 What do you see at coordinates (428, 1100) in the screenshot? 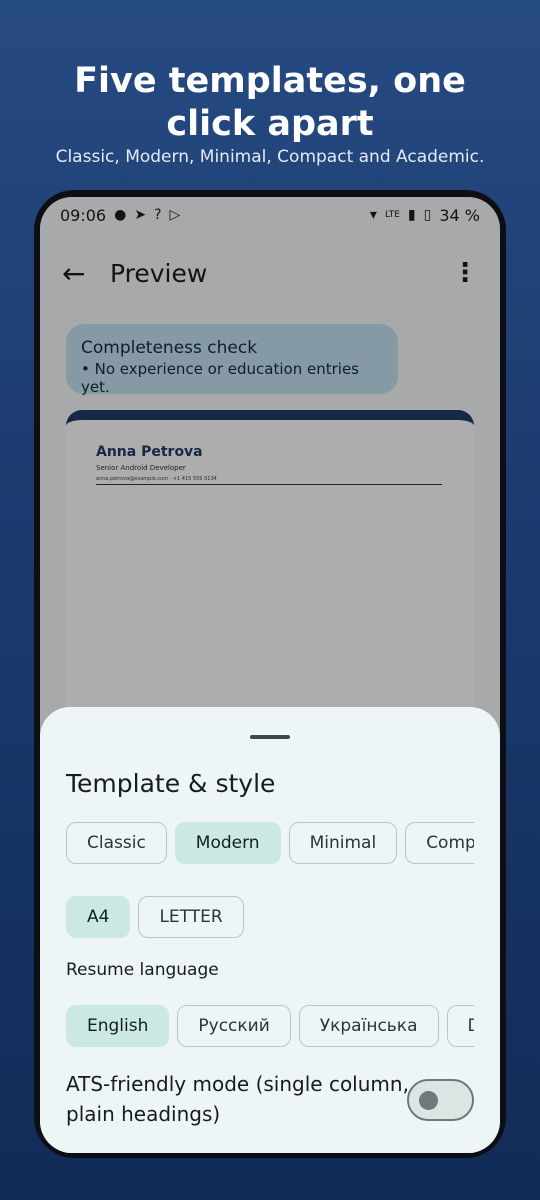
I see `switch-thumb` at bounding box center [428, 1100].